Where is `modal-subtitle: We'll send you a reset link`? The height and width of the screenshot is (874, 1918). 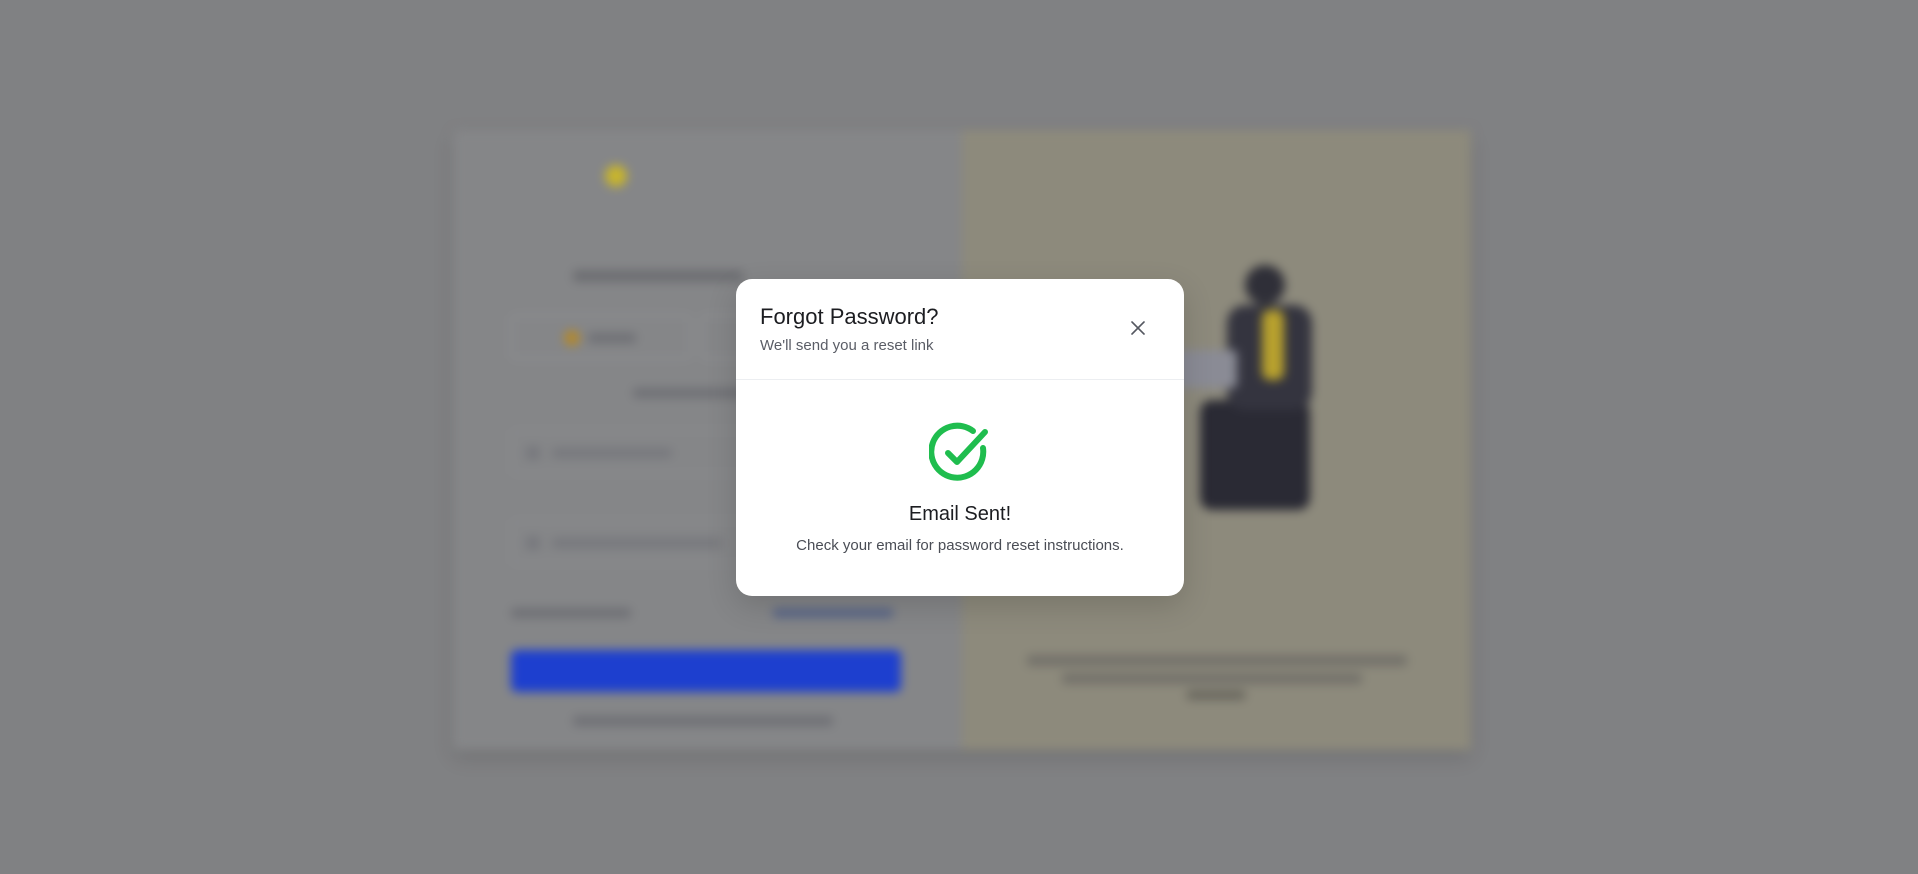
modal-subtitle: We'll send you a reset link is located at coordinates (847, 345).